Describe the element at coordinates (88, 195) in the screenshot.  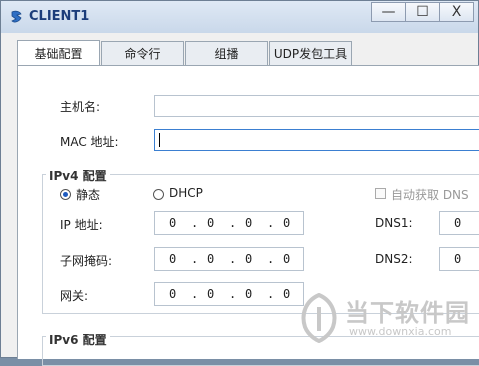
I see `static-label: 静态` at that location.